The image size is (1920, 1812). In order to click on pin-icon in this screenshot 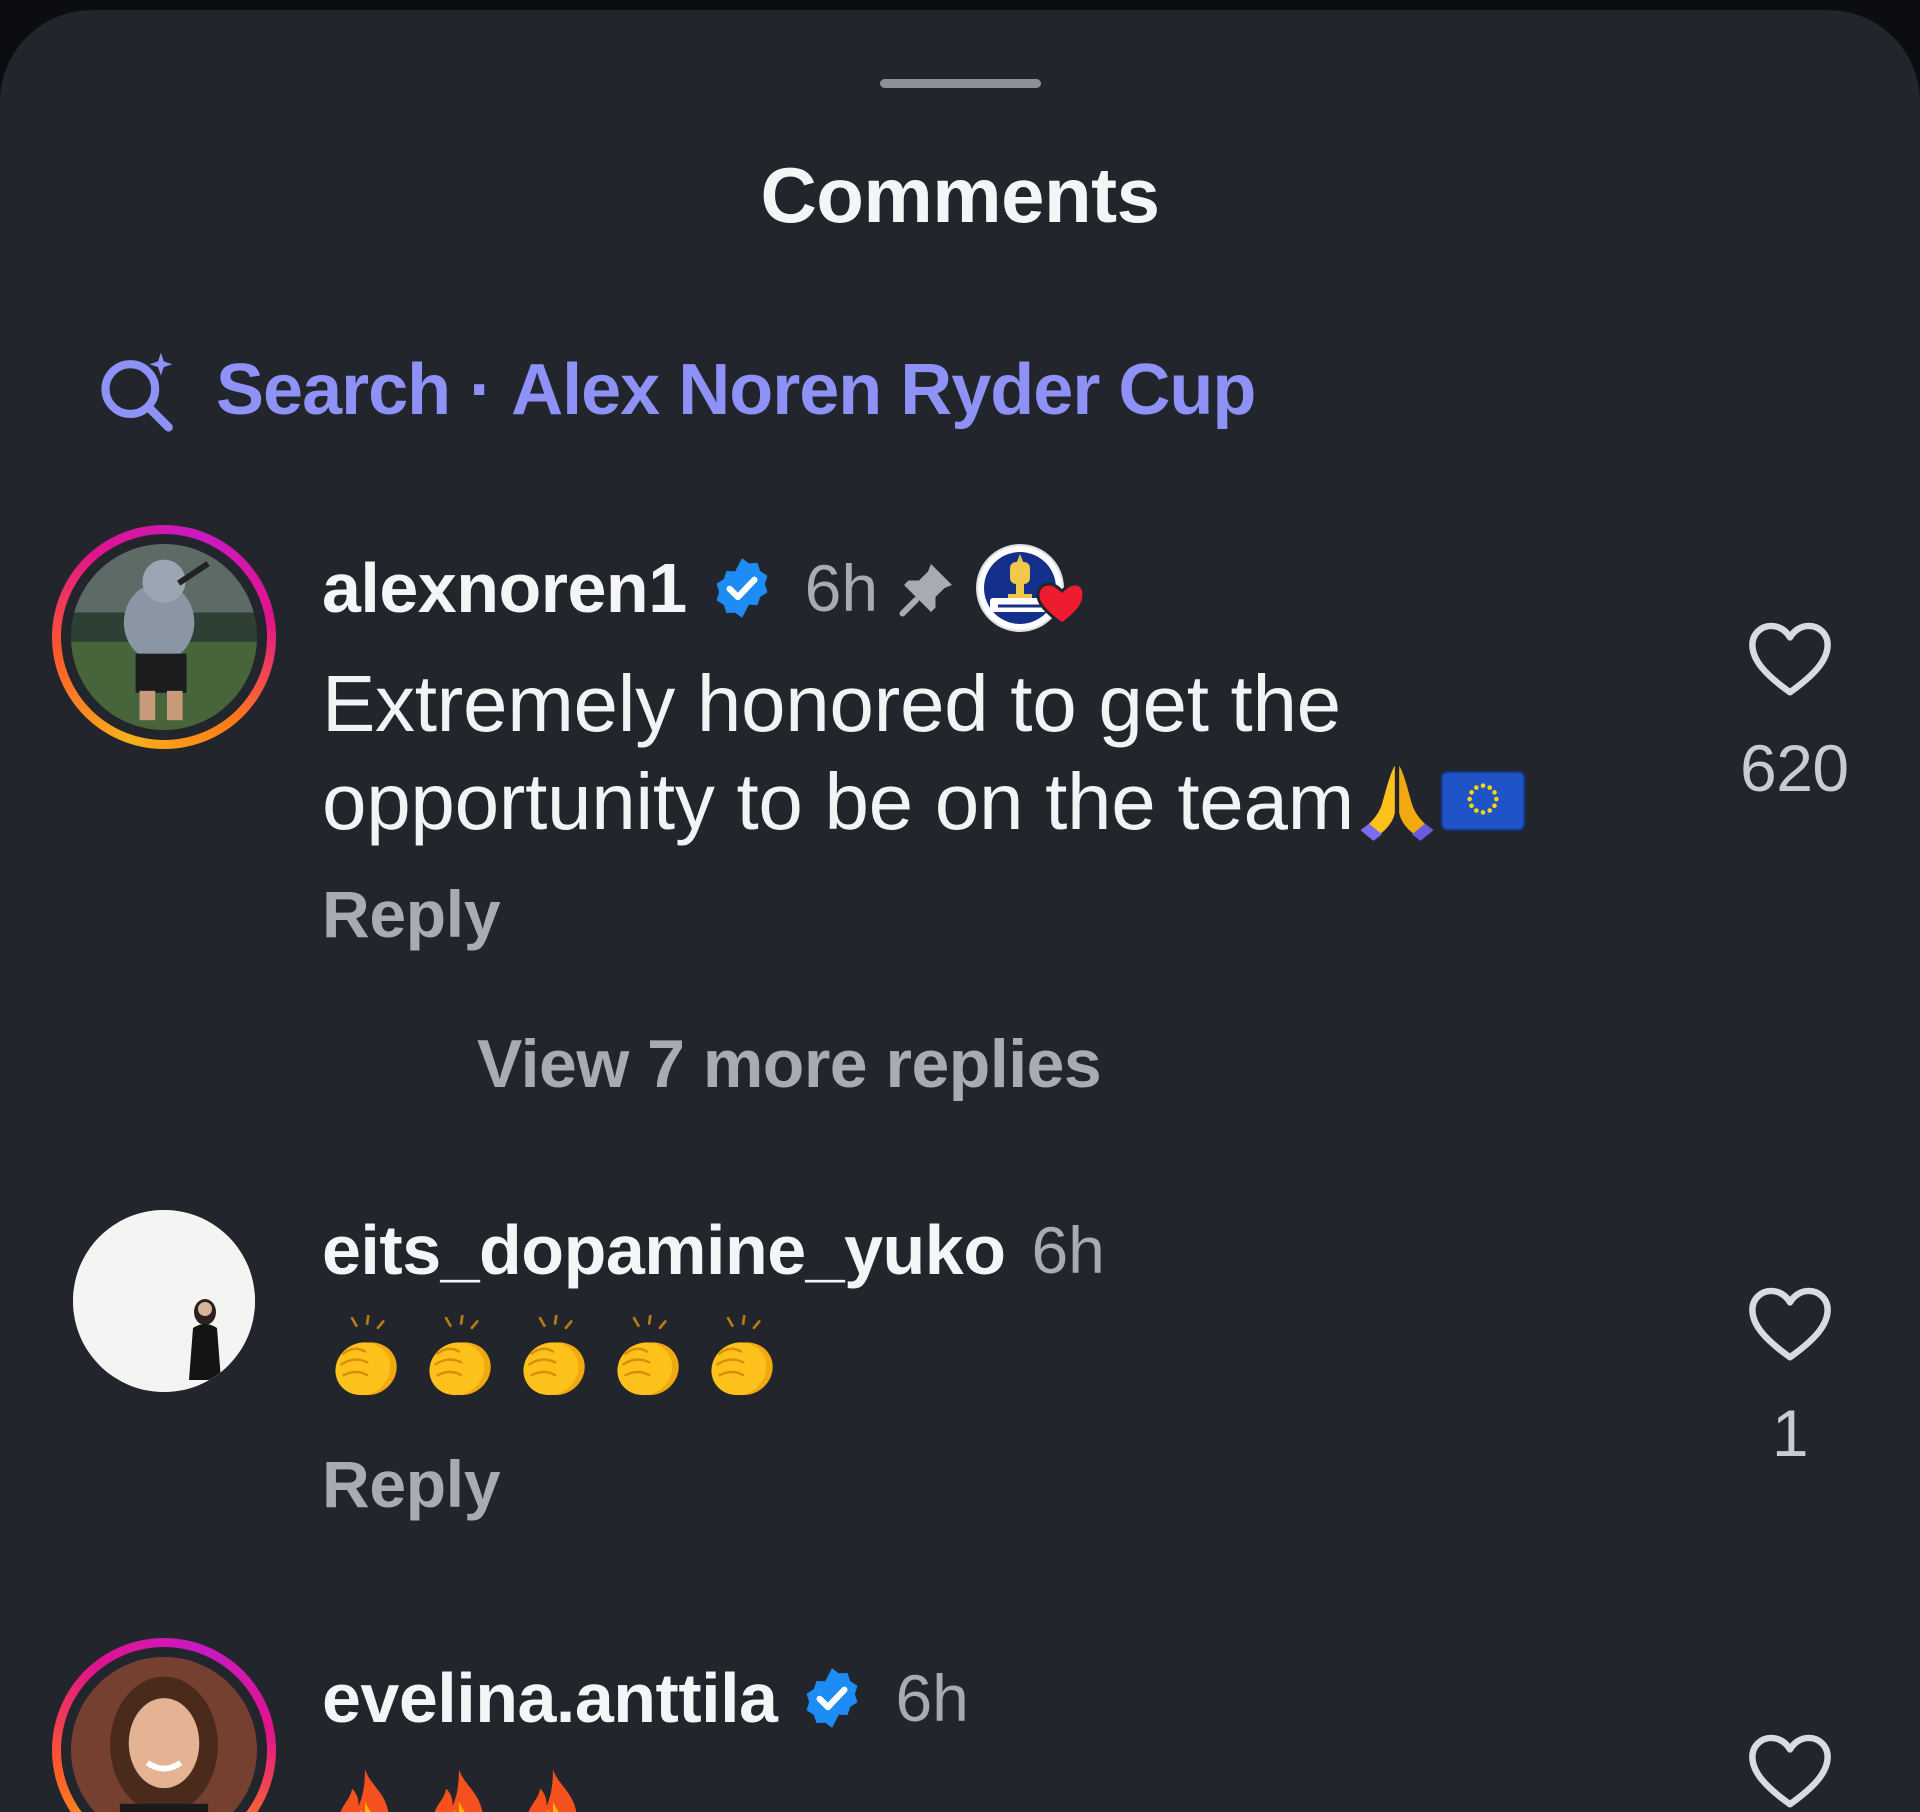, I will do `click(926, 590)`.